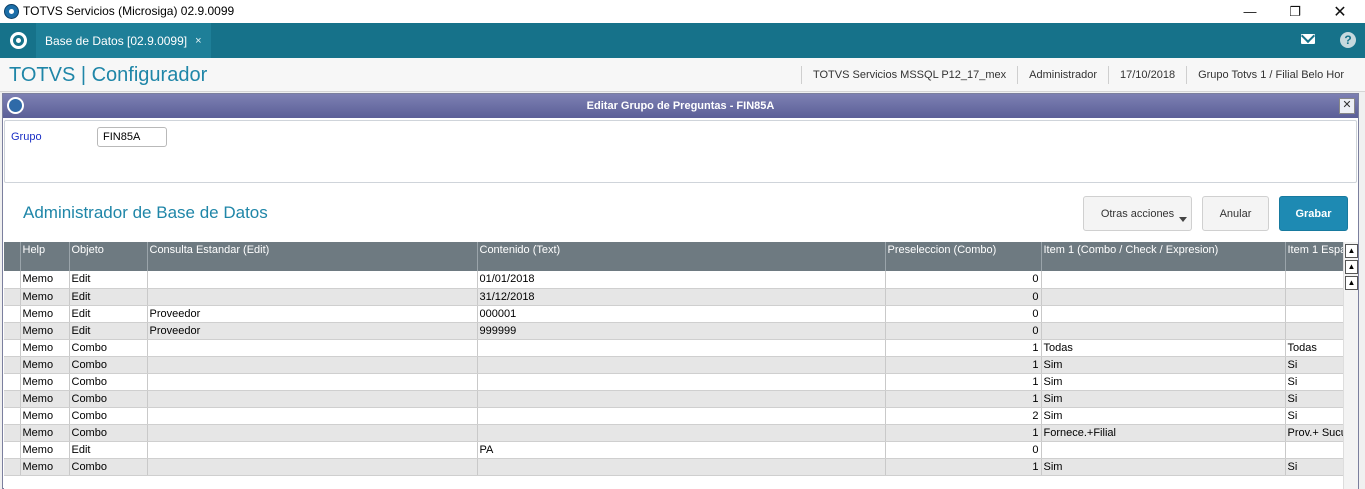  Describe the element at coordinates (1235, 213) in the screenshot. I see `anular-button: Anular` at that location.